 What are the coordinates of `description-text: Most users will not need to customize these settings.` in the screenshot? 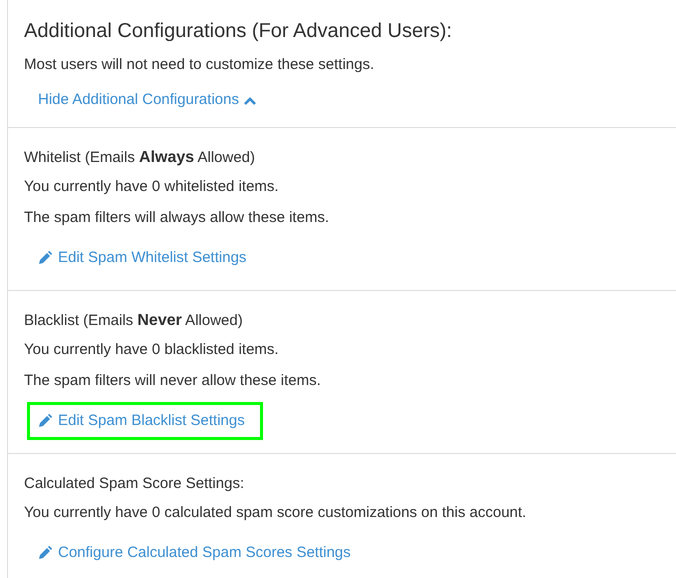 It's located at (200, 65).